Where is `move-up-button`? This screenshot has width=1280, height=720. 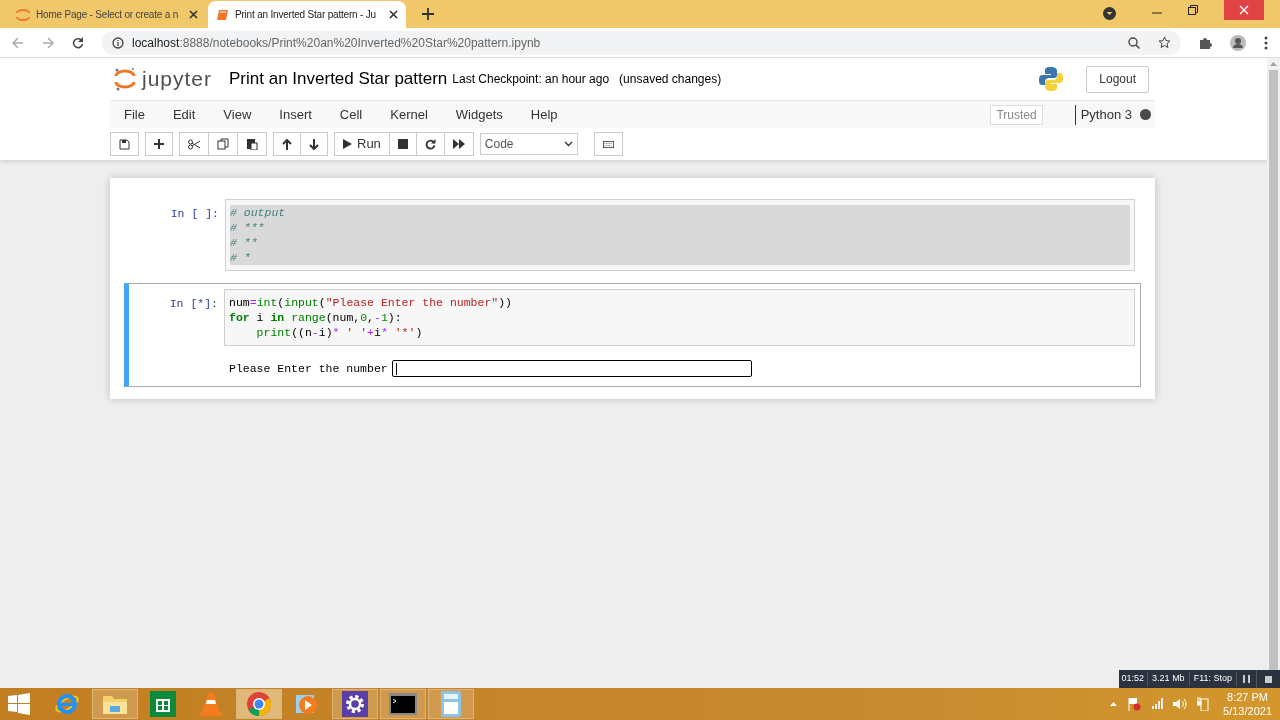 move-up-button is located at coordinates (287, 144).